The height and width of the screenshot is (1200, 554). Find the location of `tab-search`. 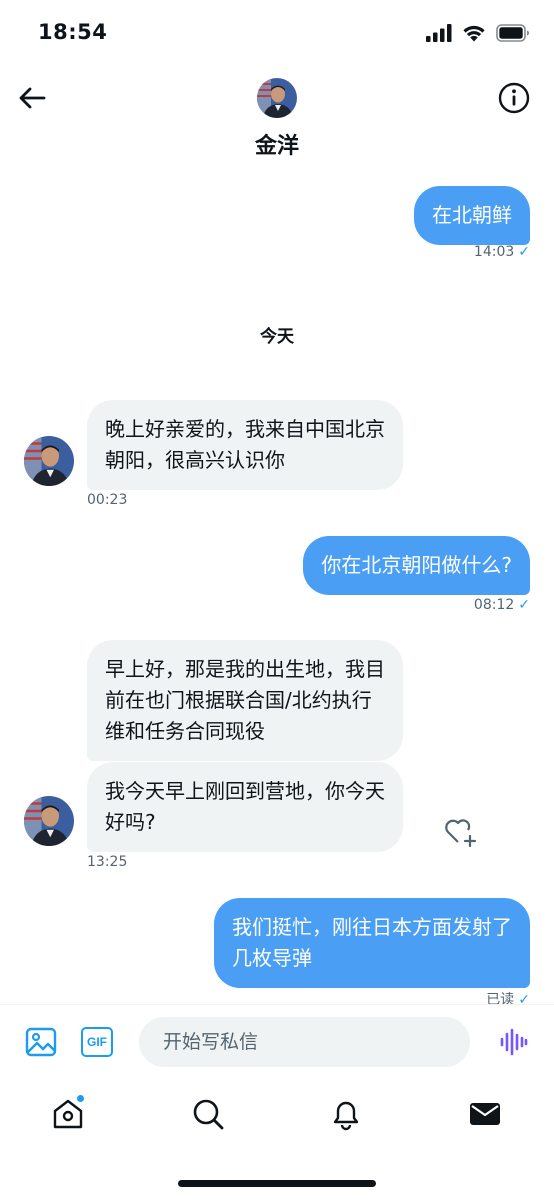

tab-search is located at coordinates (208, 1114).